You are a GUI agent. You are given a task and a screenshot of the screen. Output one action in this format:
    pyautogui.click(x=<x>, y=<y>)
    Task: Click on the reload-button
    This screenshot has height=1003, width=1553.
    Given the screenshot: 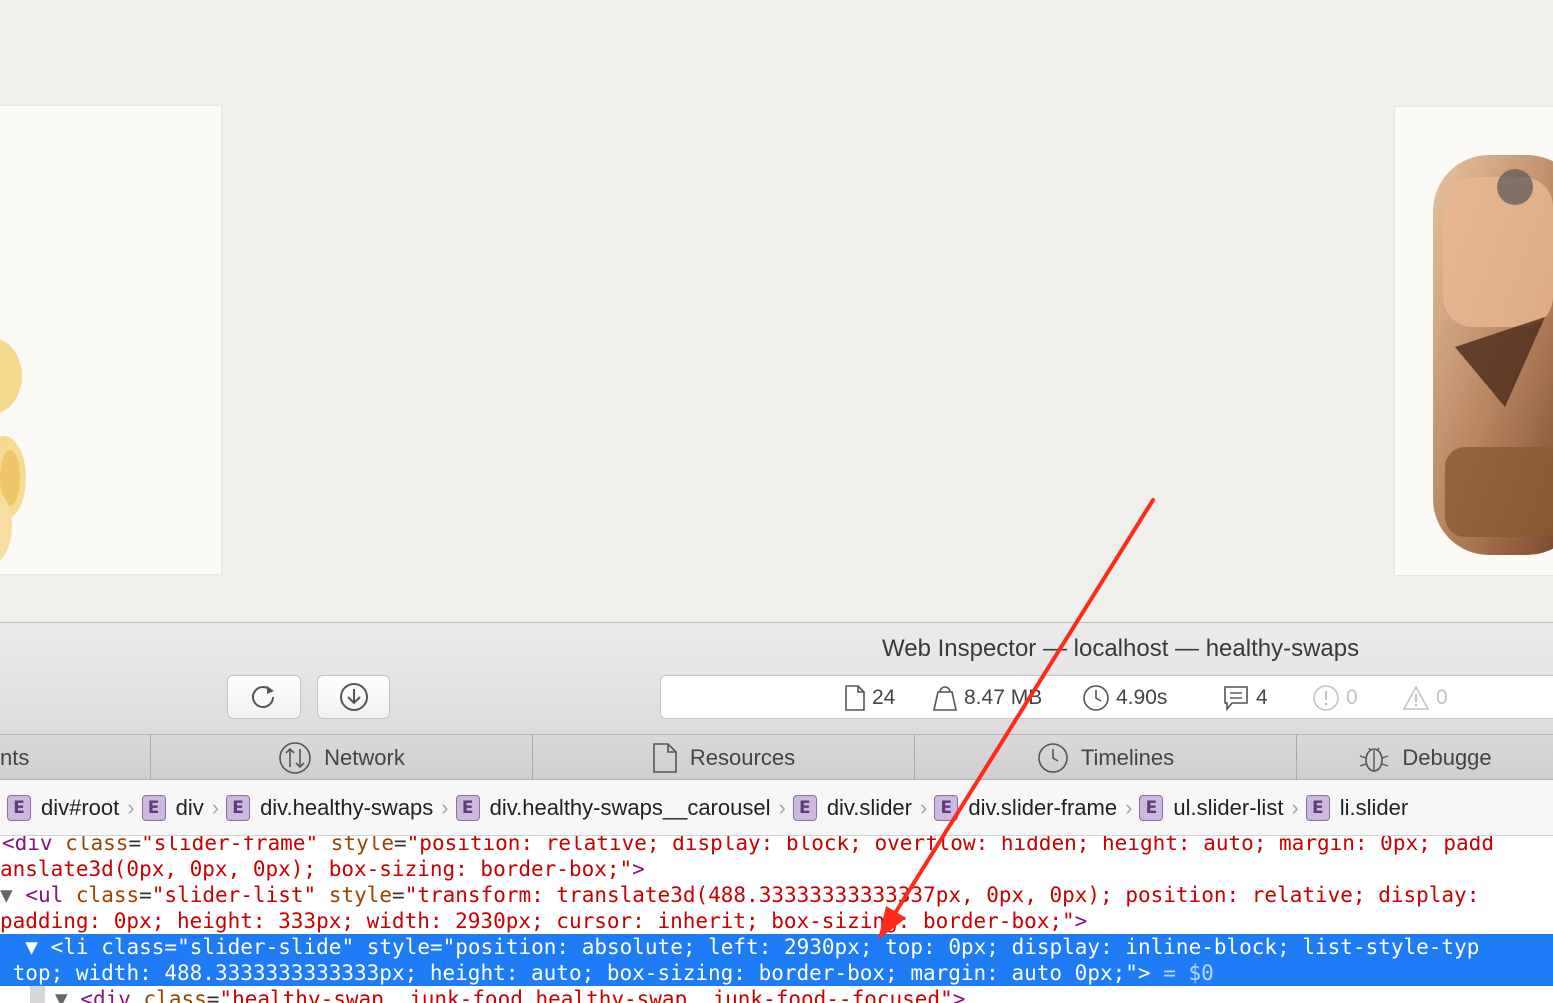 What is the action you would take?
    pyautogui.click(x=264, y=697)
    